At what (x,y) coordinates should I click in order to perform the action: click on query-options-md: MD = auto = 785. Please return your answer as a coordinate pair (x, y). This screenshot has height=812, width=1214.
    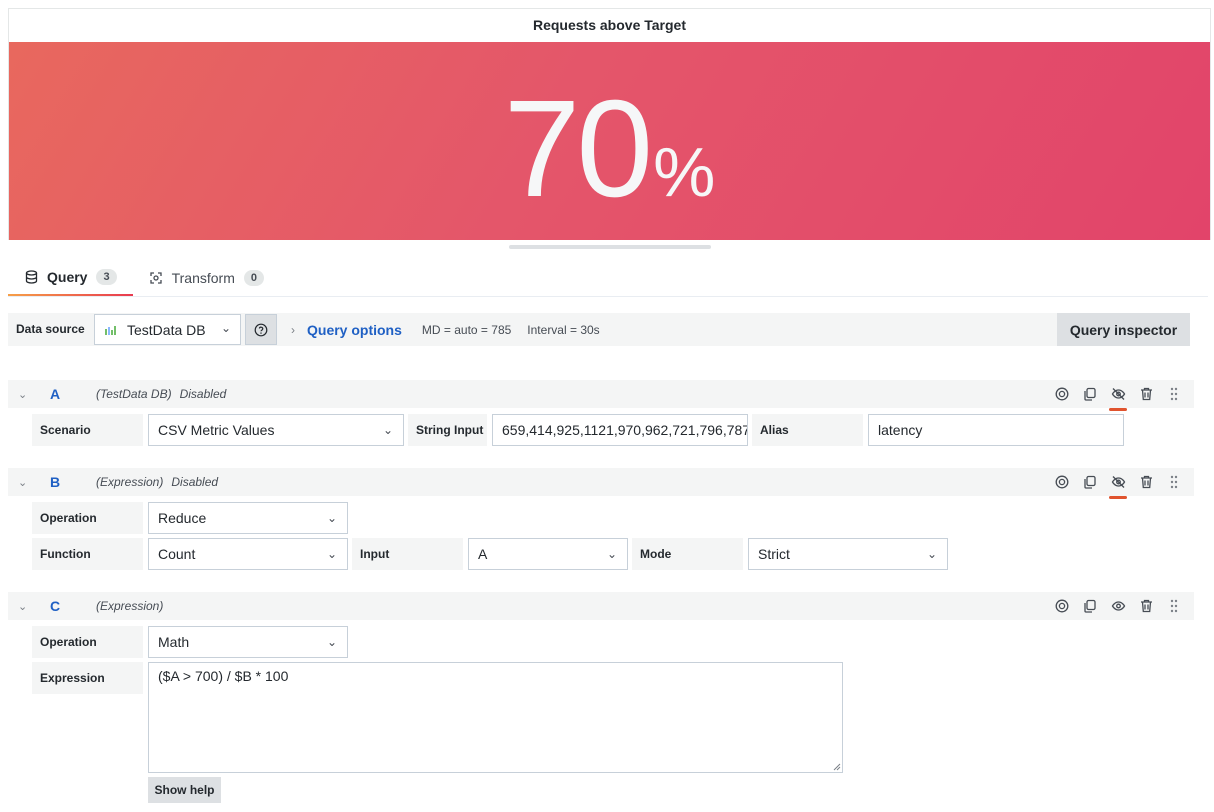
    Looking at the image, I should click on (466, 329).